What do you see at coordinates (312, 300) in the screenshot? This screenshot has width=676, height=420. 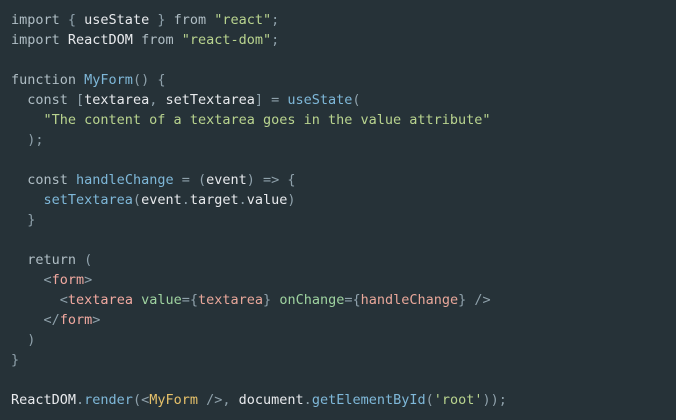 I see `code-token-attr: onChange` at bounding box center [312, 300].